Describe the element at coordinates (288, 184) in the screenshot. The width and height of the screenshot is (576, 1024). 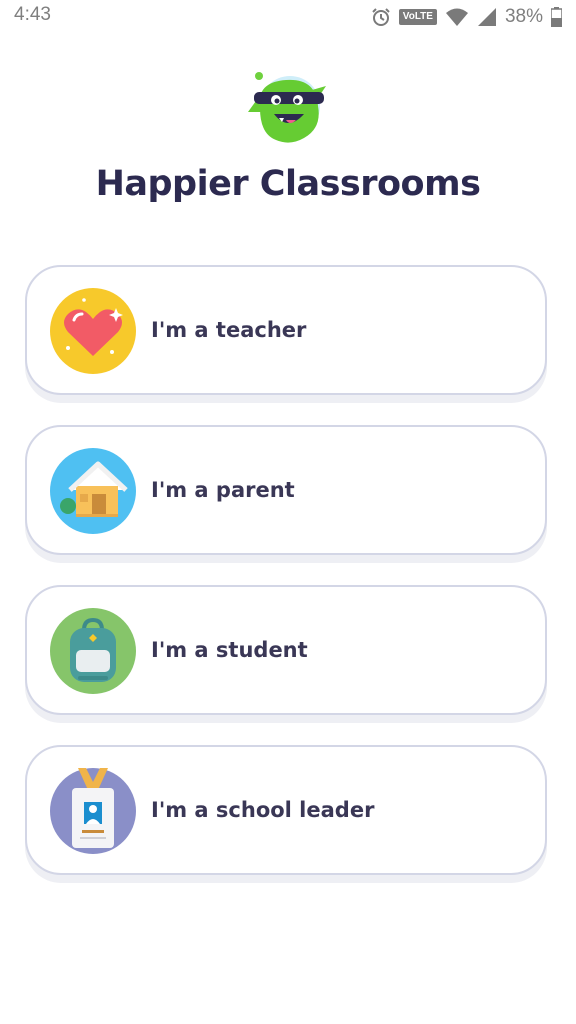
I see `page-title: Happier Classrooms` at that location.